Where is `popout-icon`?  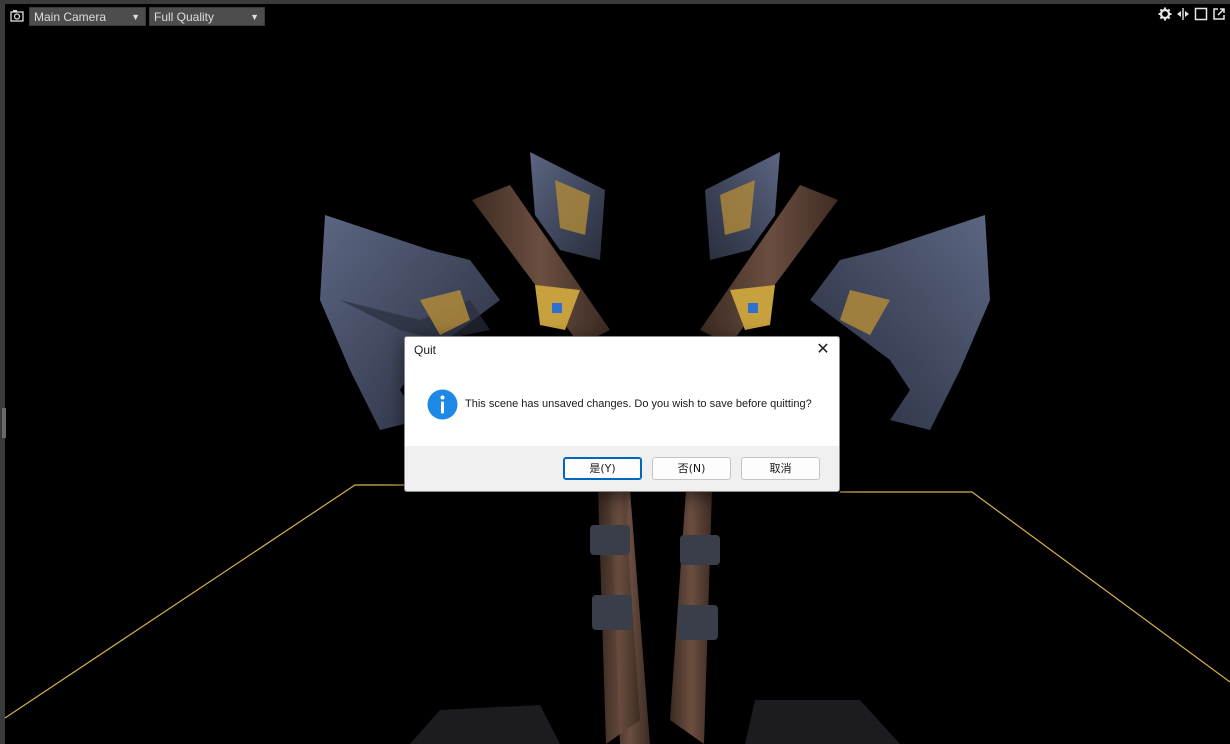
popout-icon is located at coordinates (1219, 14).